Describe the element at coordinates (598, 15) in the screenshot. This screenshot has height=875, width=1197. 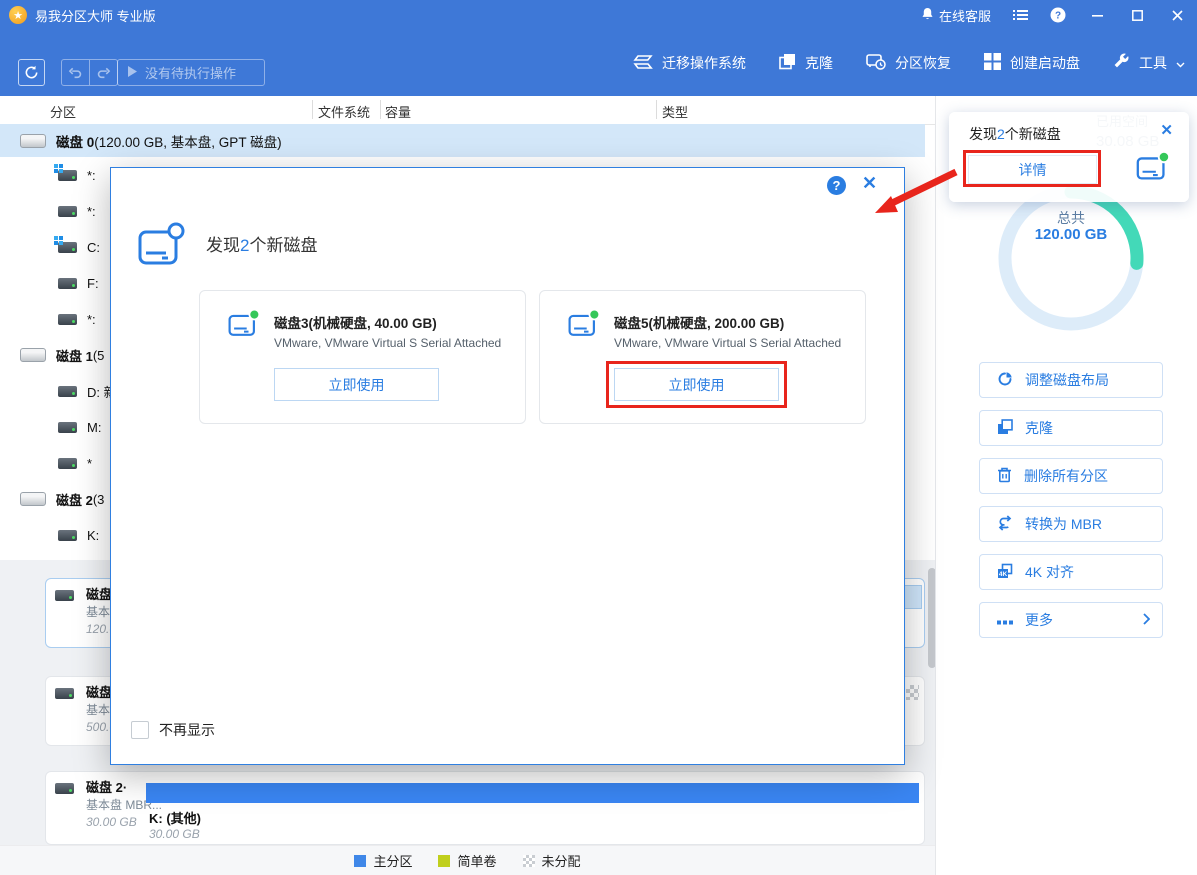
I see `titlebar: ★ 易我分区大师 专业版 在线客服 ?` at that location.